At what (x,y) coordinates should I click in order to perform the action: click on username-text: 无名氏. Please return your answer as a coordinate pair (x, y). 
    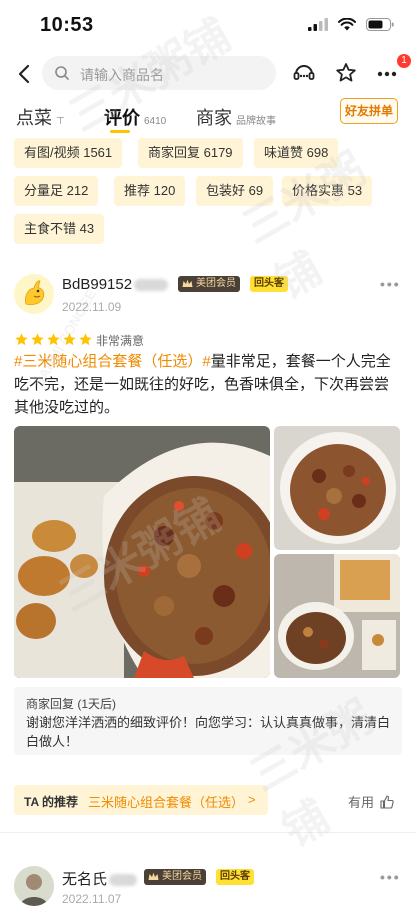
    Looking at the image, I should click on (85, 879).